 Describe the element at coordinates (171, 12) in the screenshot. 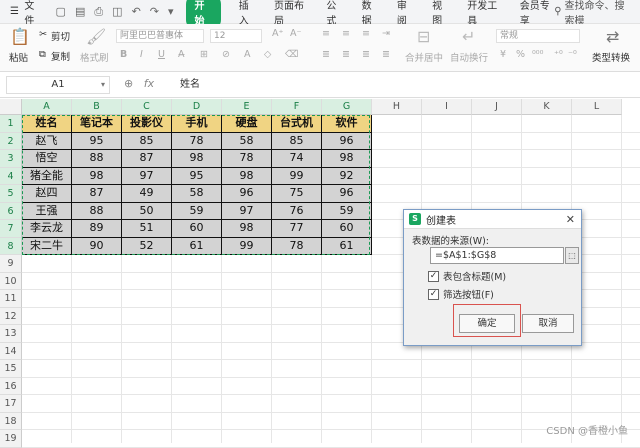

I see `dropdown-icon: ▾` at that location.